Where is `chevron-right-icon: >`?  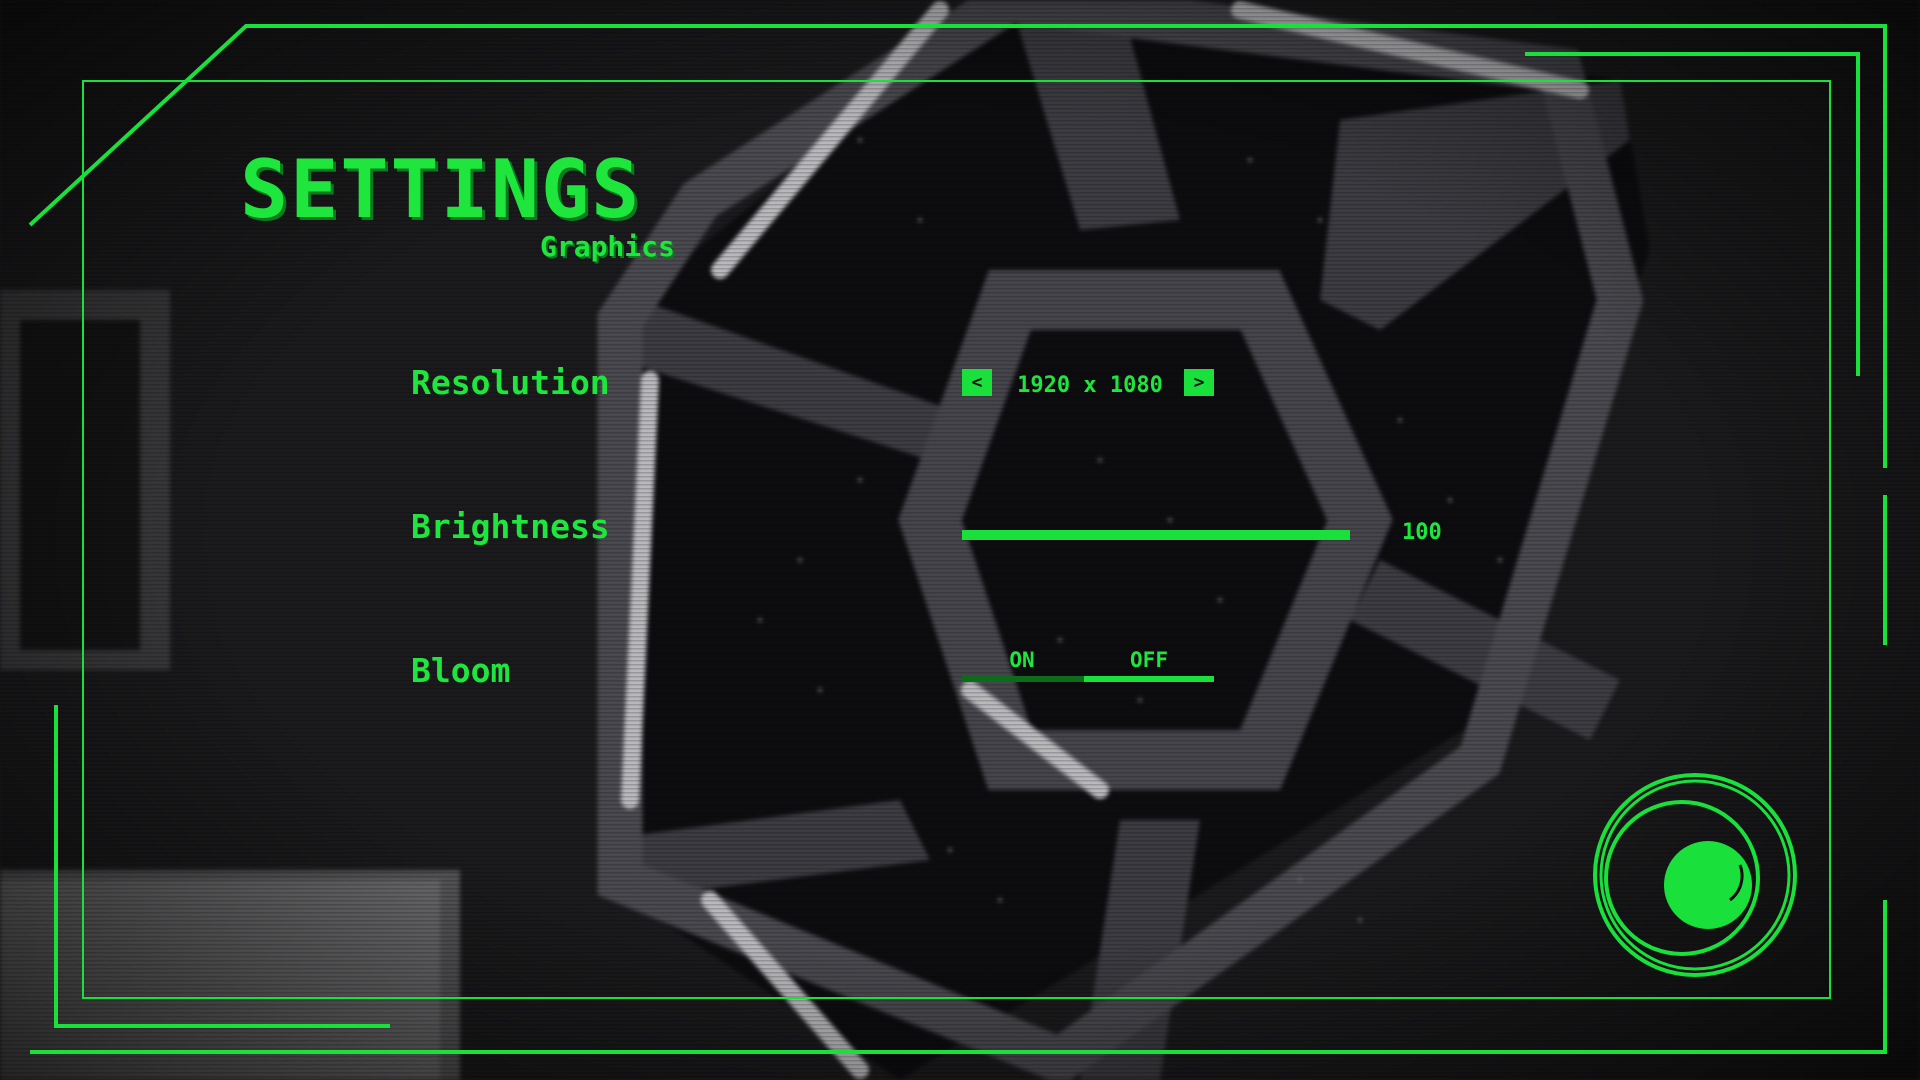
chevron-right-icon: > is located at coordinates (1199, 382).